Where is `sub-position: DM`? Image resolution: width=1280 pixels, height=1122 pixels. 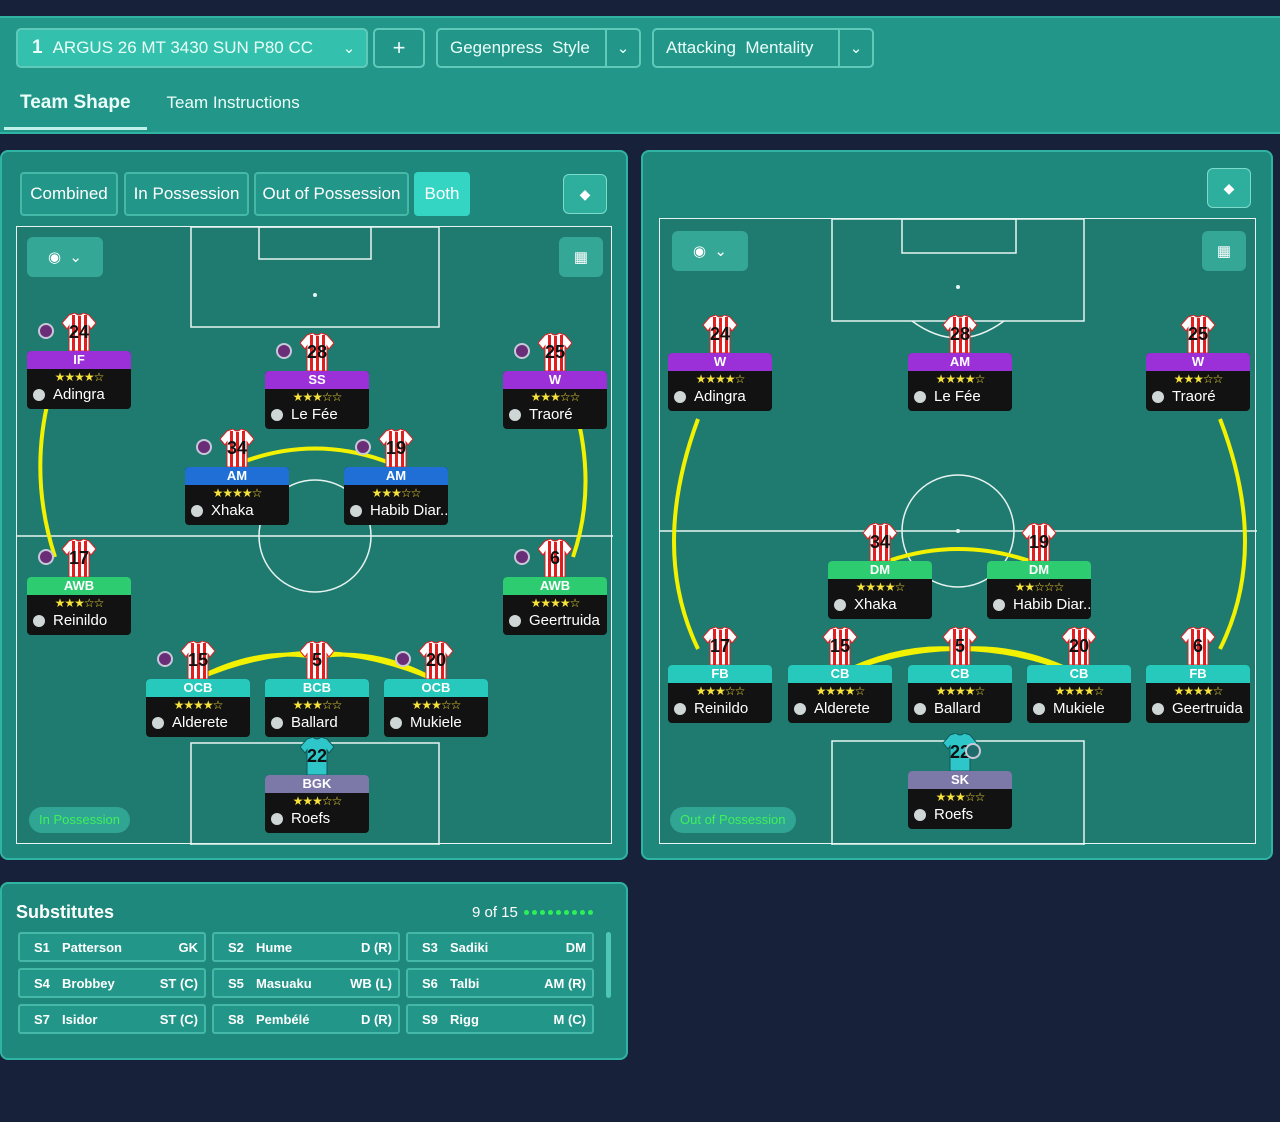 sub-position: DM is located at coordinates (575, 947).